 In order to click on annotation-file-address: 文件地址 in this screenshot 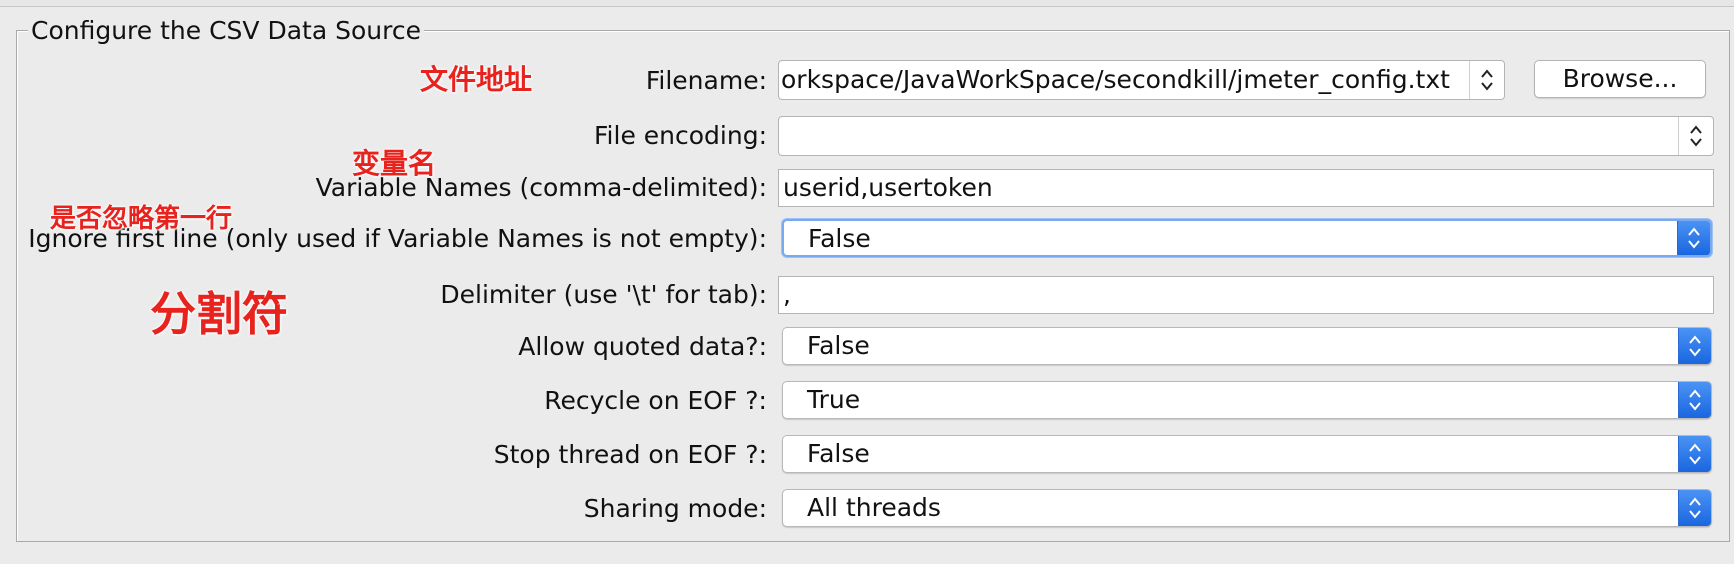, I will do `click(476, 79)`.